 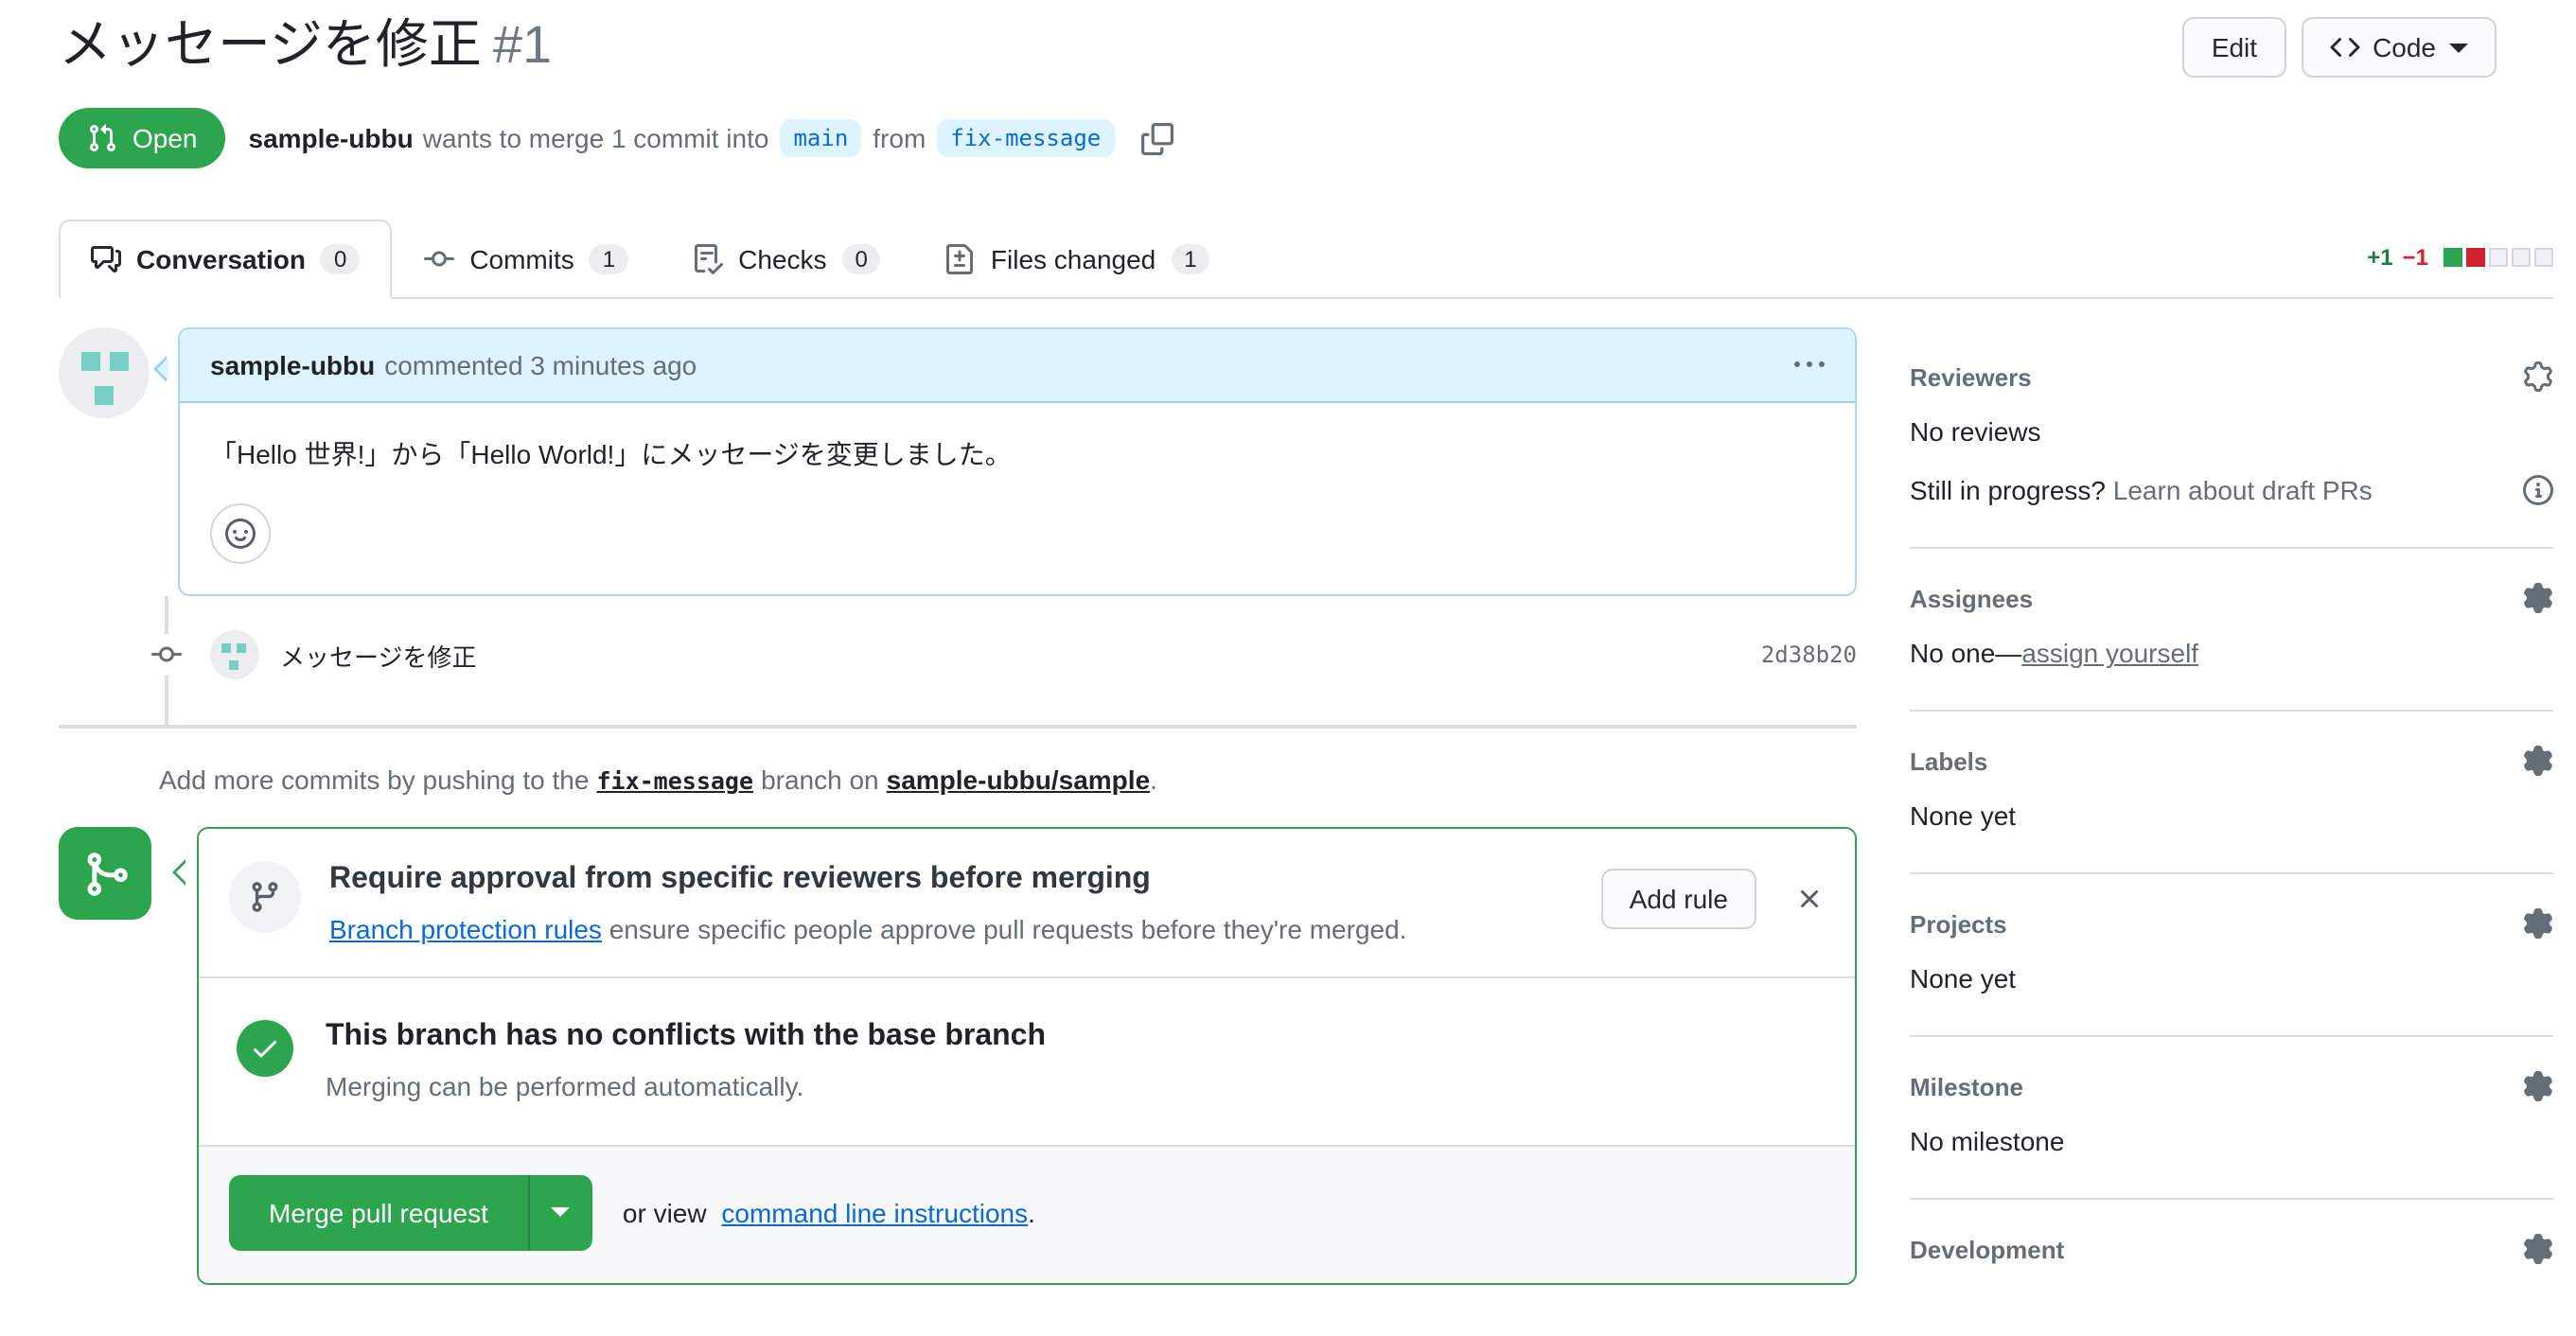 I want to click on code-button-label: Code, so click(x=2404, y=47).